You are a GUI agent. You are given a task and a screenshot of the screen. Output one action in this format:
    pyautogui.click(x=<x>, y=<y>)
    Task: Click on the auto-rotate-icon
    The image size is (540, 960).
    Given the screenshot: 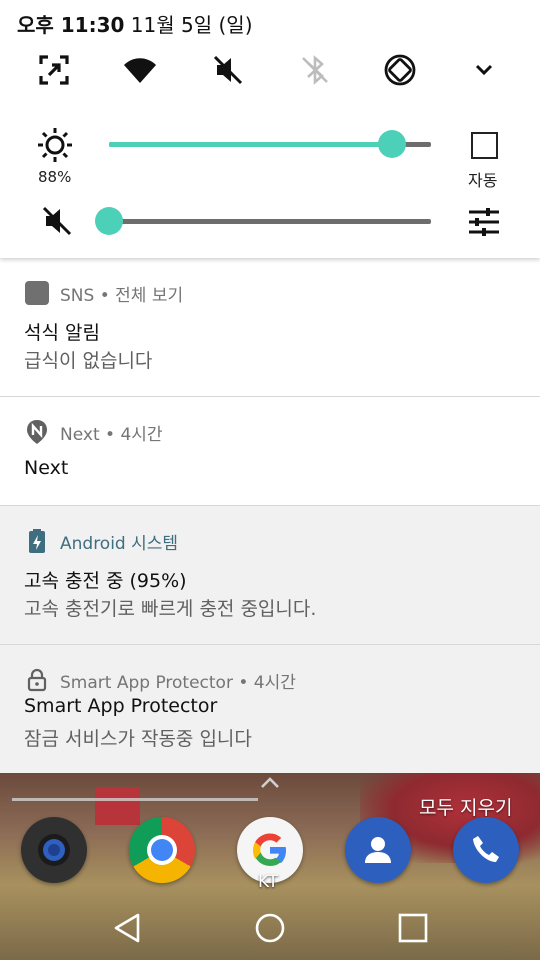 What is the action you would take?
    pyautogui.click(x=400, y=70)
    